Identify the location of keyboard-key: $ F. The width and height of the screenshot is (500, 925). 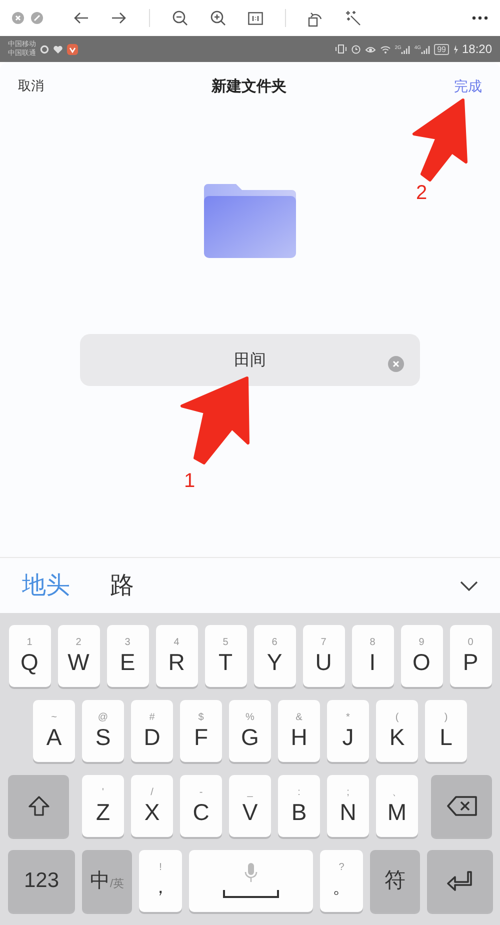
(201, 731).